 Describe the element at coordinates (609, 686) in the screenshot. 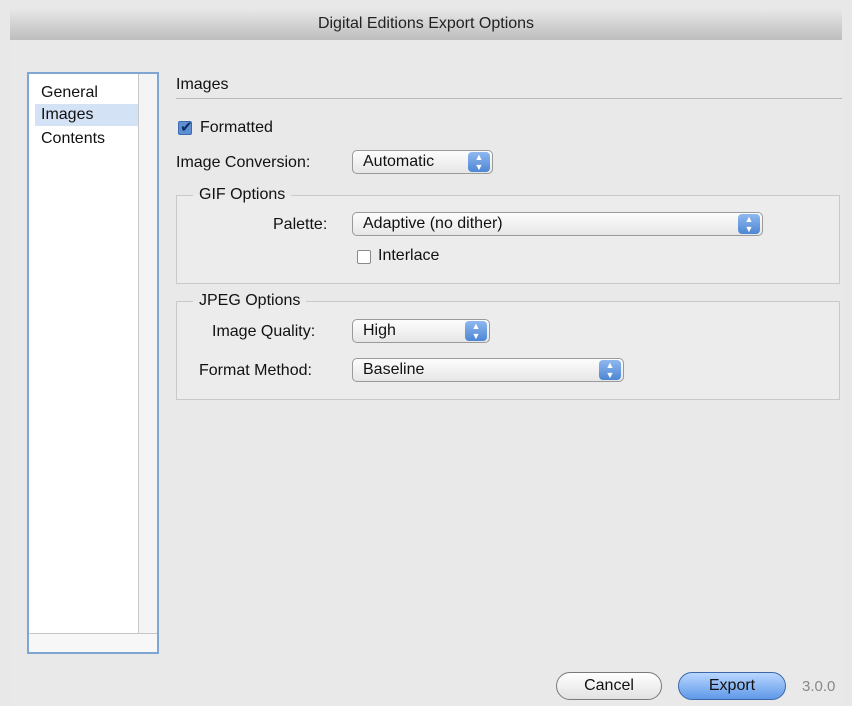

I see `cancel-button: Cancel` at that location.